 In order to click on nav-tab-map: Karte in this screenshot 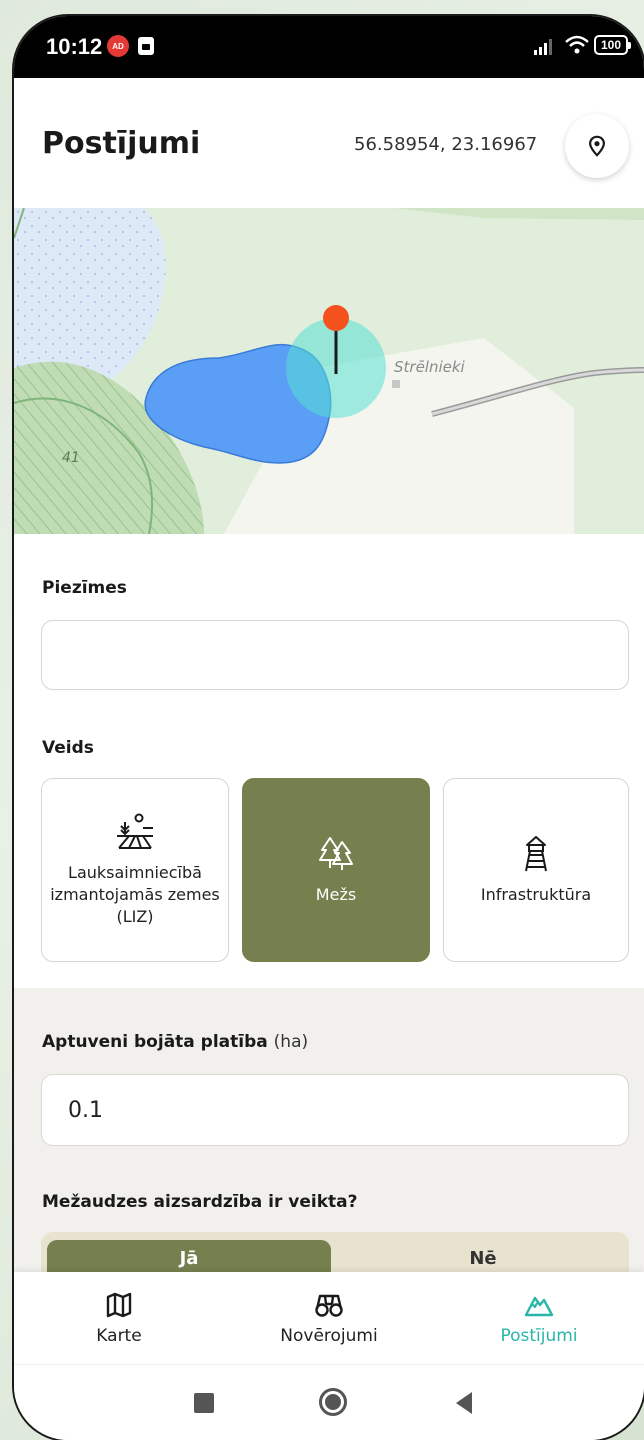, I will do `click(119, 1318)`.